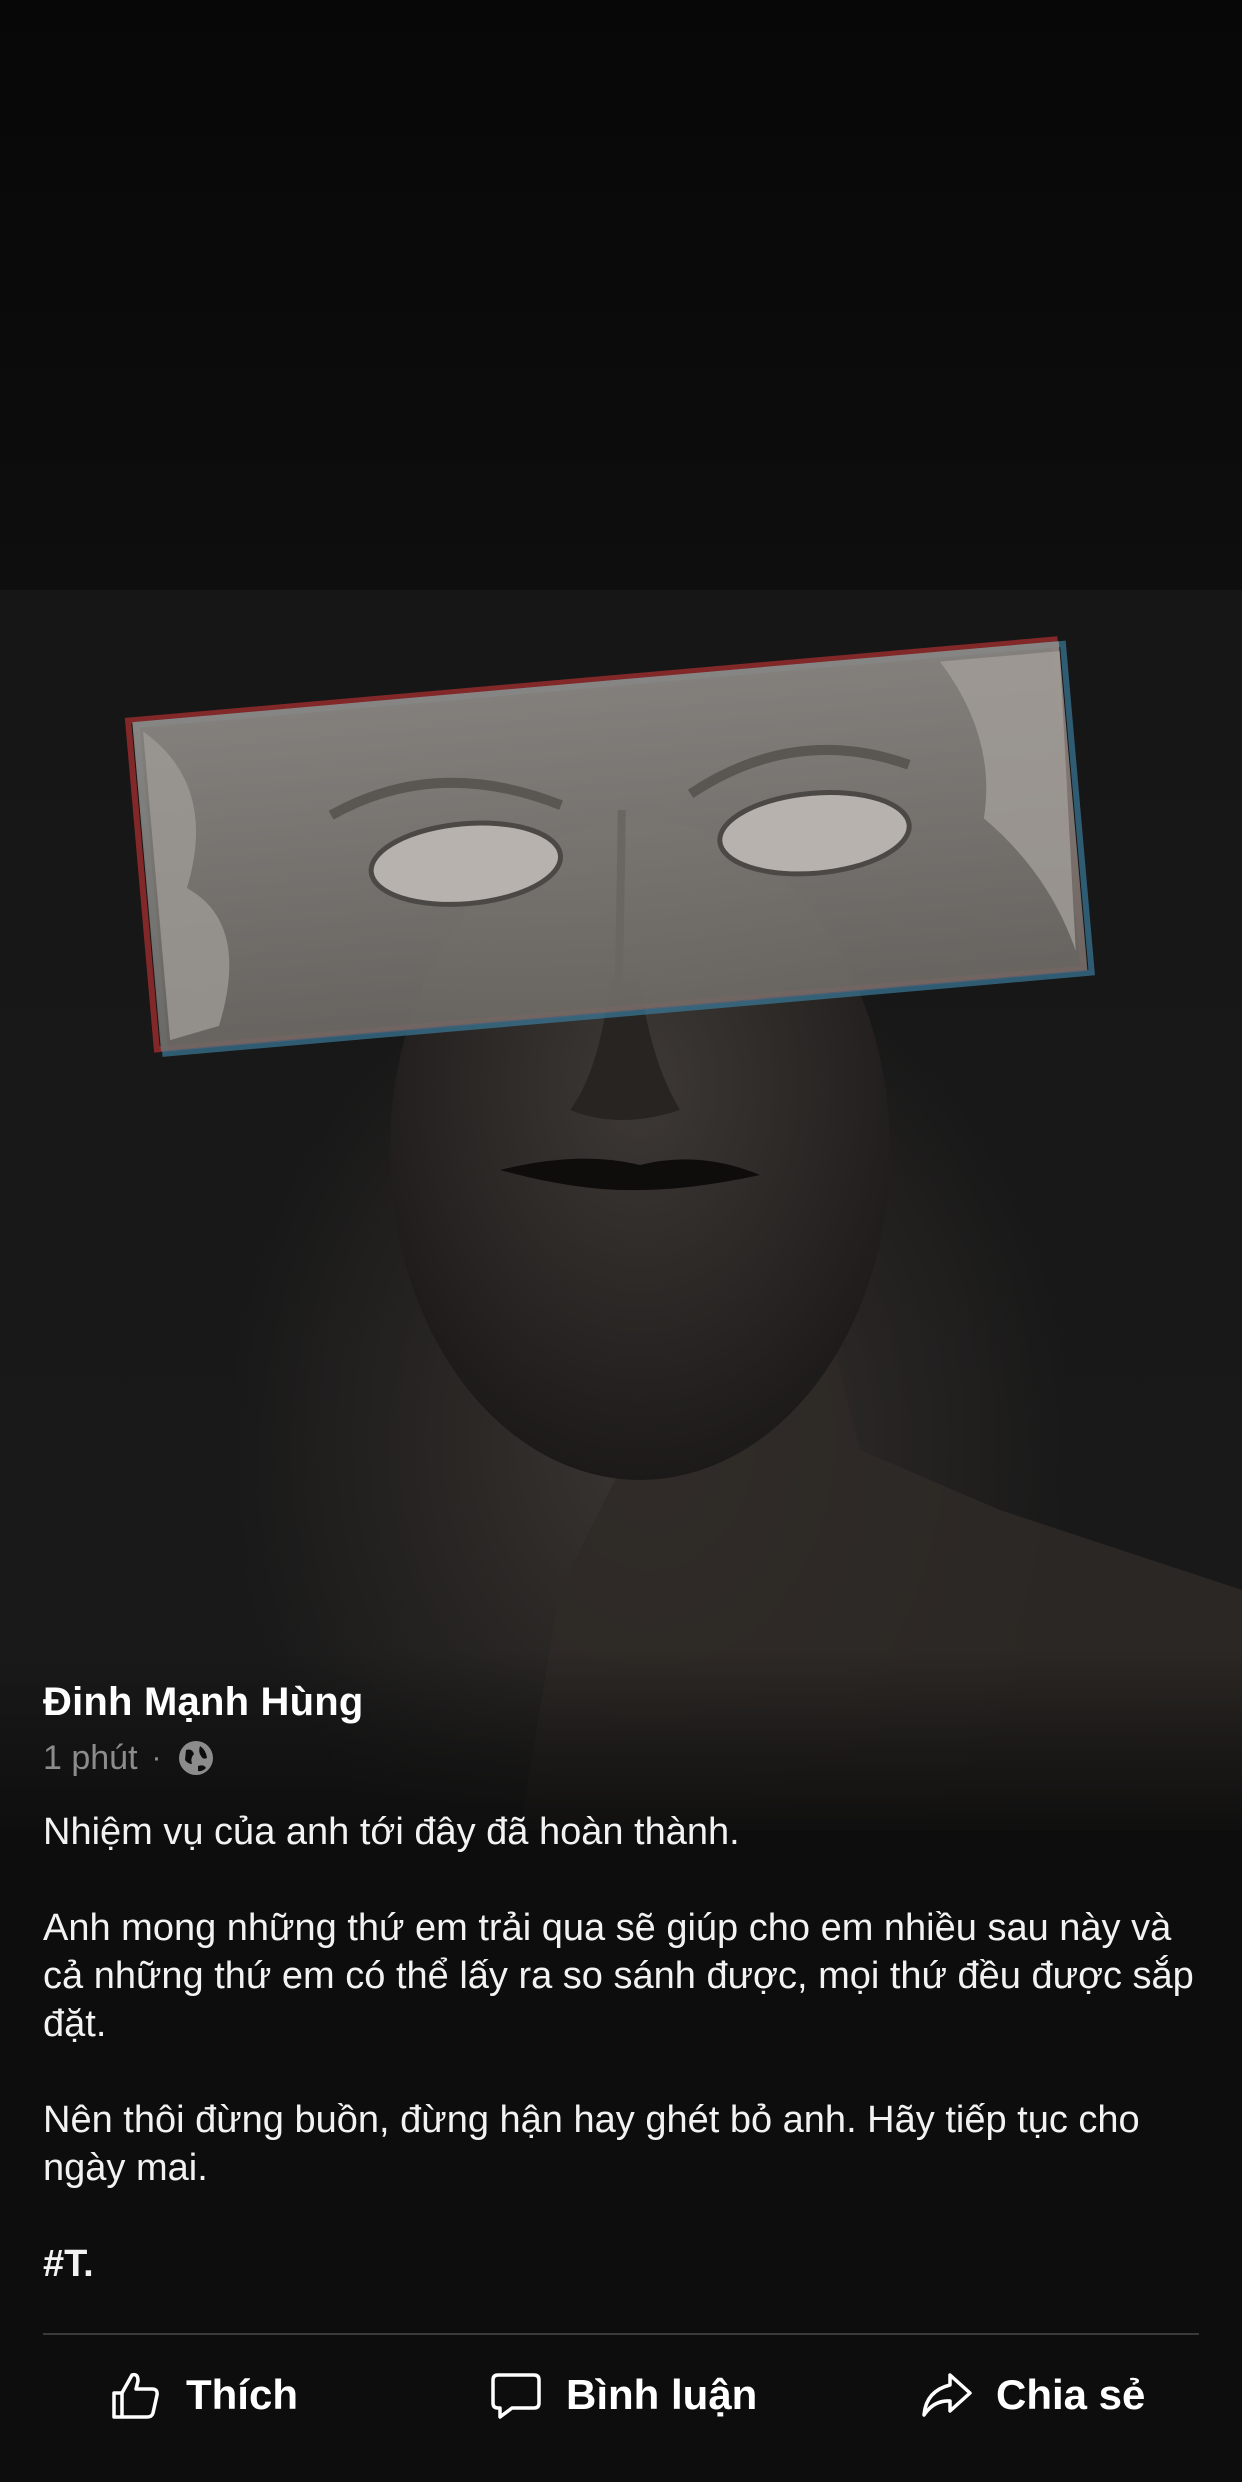 This screenshot has width=1242, height=2482. I want to click on post-time: 1 phút, so click(90, 1758).